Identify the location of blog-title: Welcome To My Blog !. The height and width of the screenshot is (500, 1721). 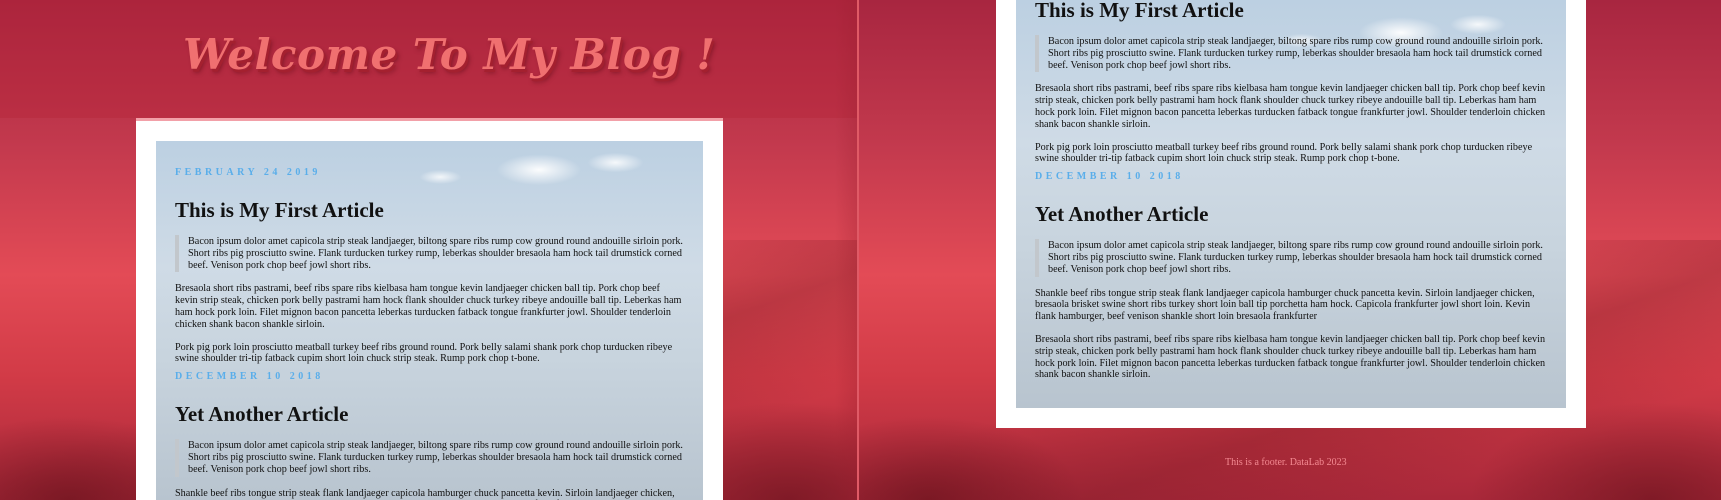
(449, 54).